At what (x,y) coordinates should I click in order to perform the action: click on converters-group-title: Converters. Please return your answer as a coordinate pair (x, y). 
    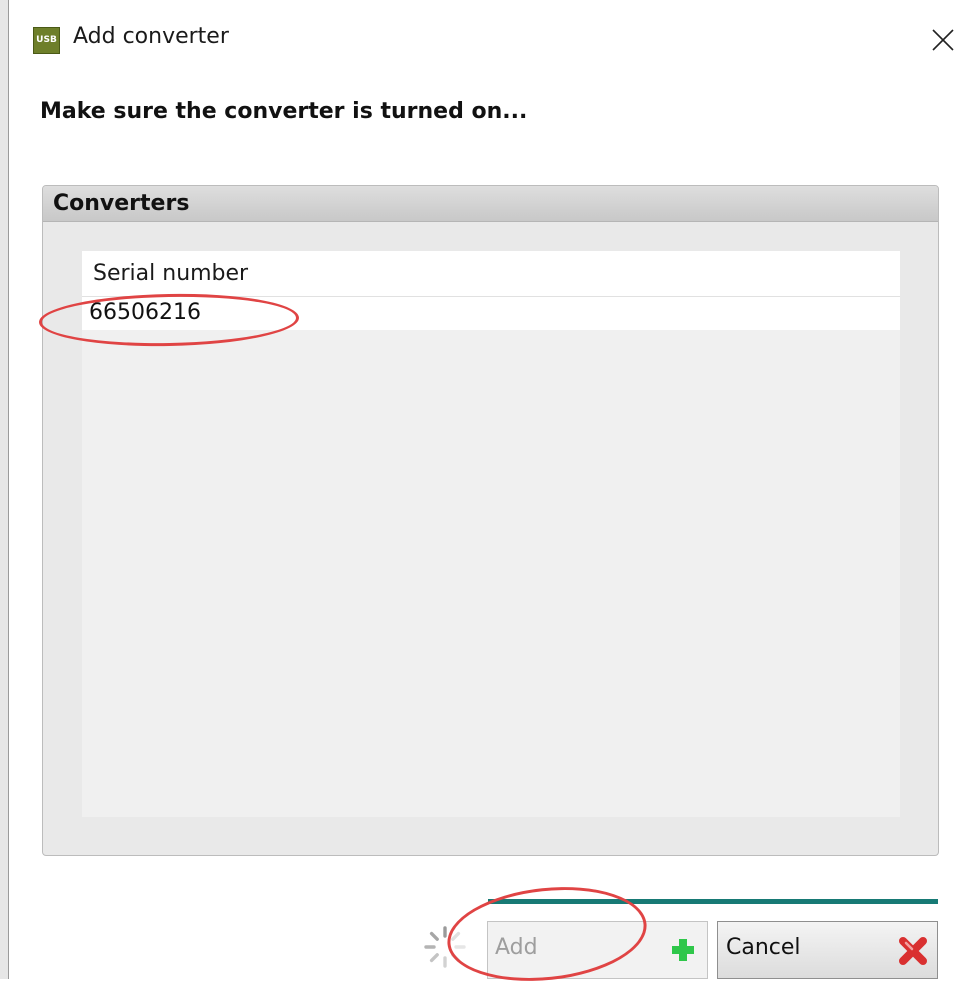
    Looking at the image, I should click on (121, 203).